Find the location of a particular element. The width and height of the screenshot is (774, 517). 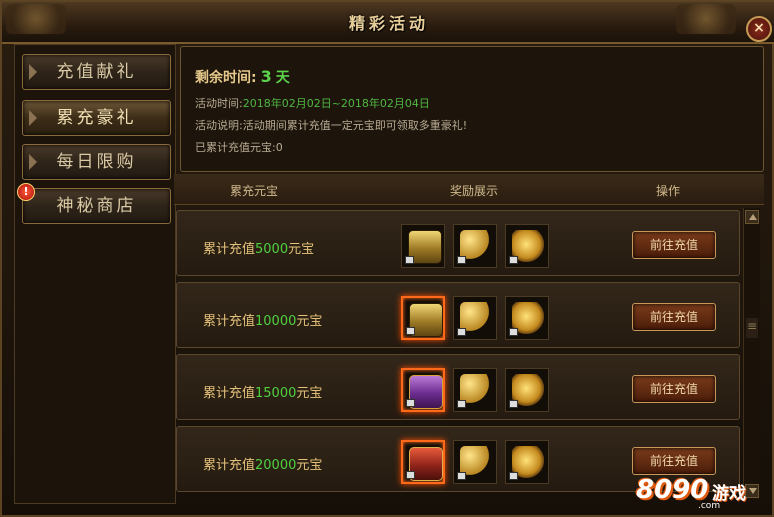

scroll-thumb is located at coordinates (752, 328).